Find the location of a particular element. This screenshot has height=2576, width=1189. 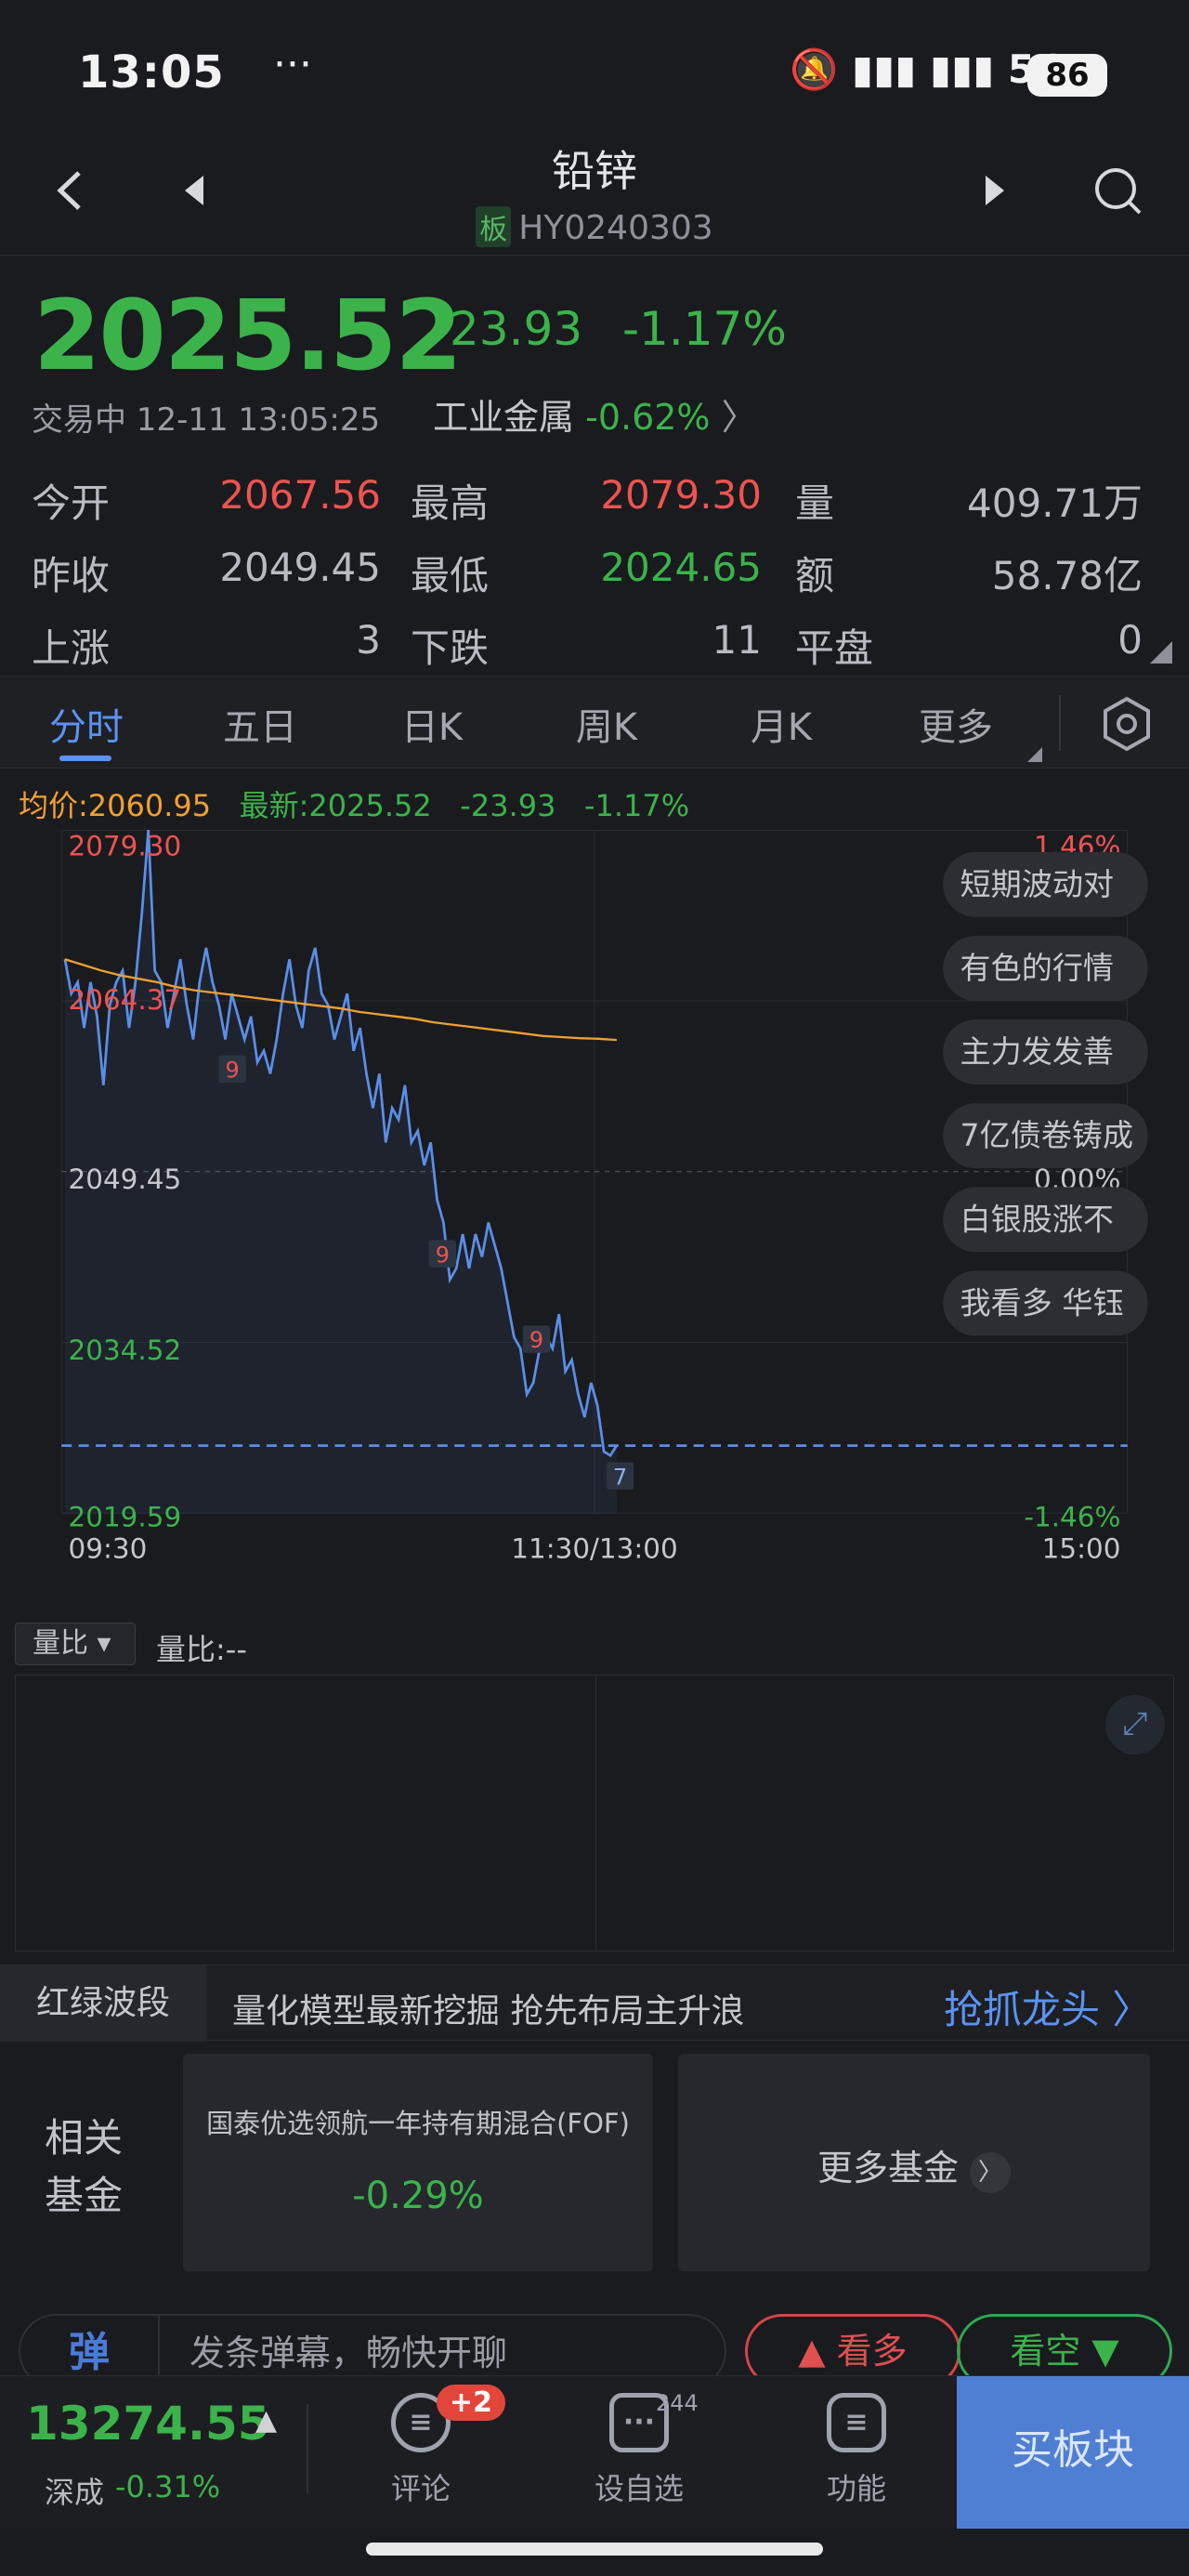

up-arrow-icon: ▲ is located at coordinates (812, 2351).